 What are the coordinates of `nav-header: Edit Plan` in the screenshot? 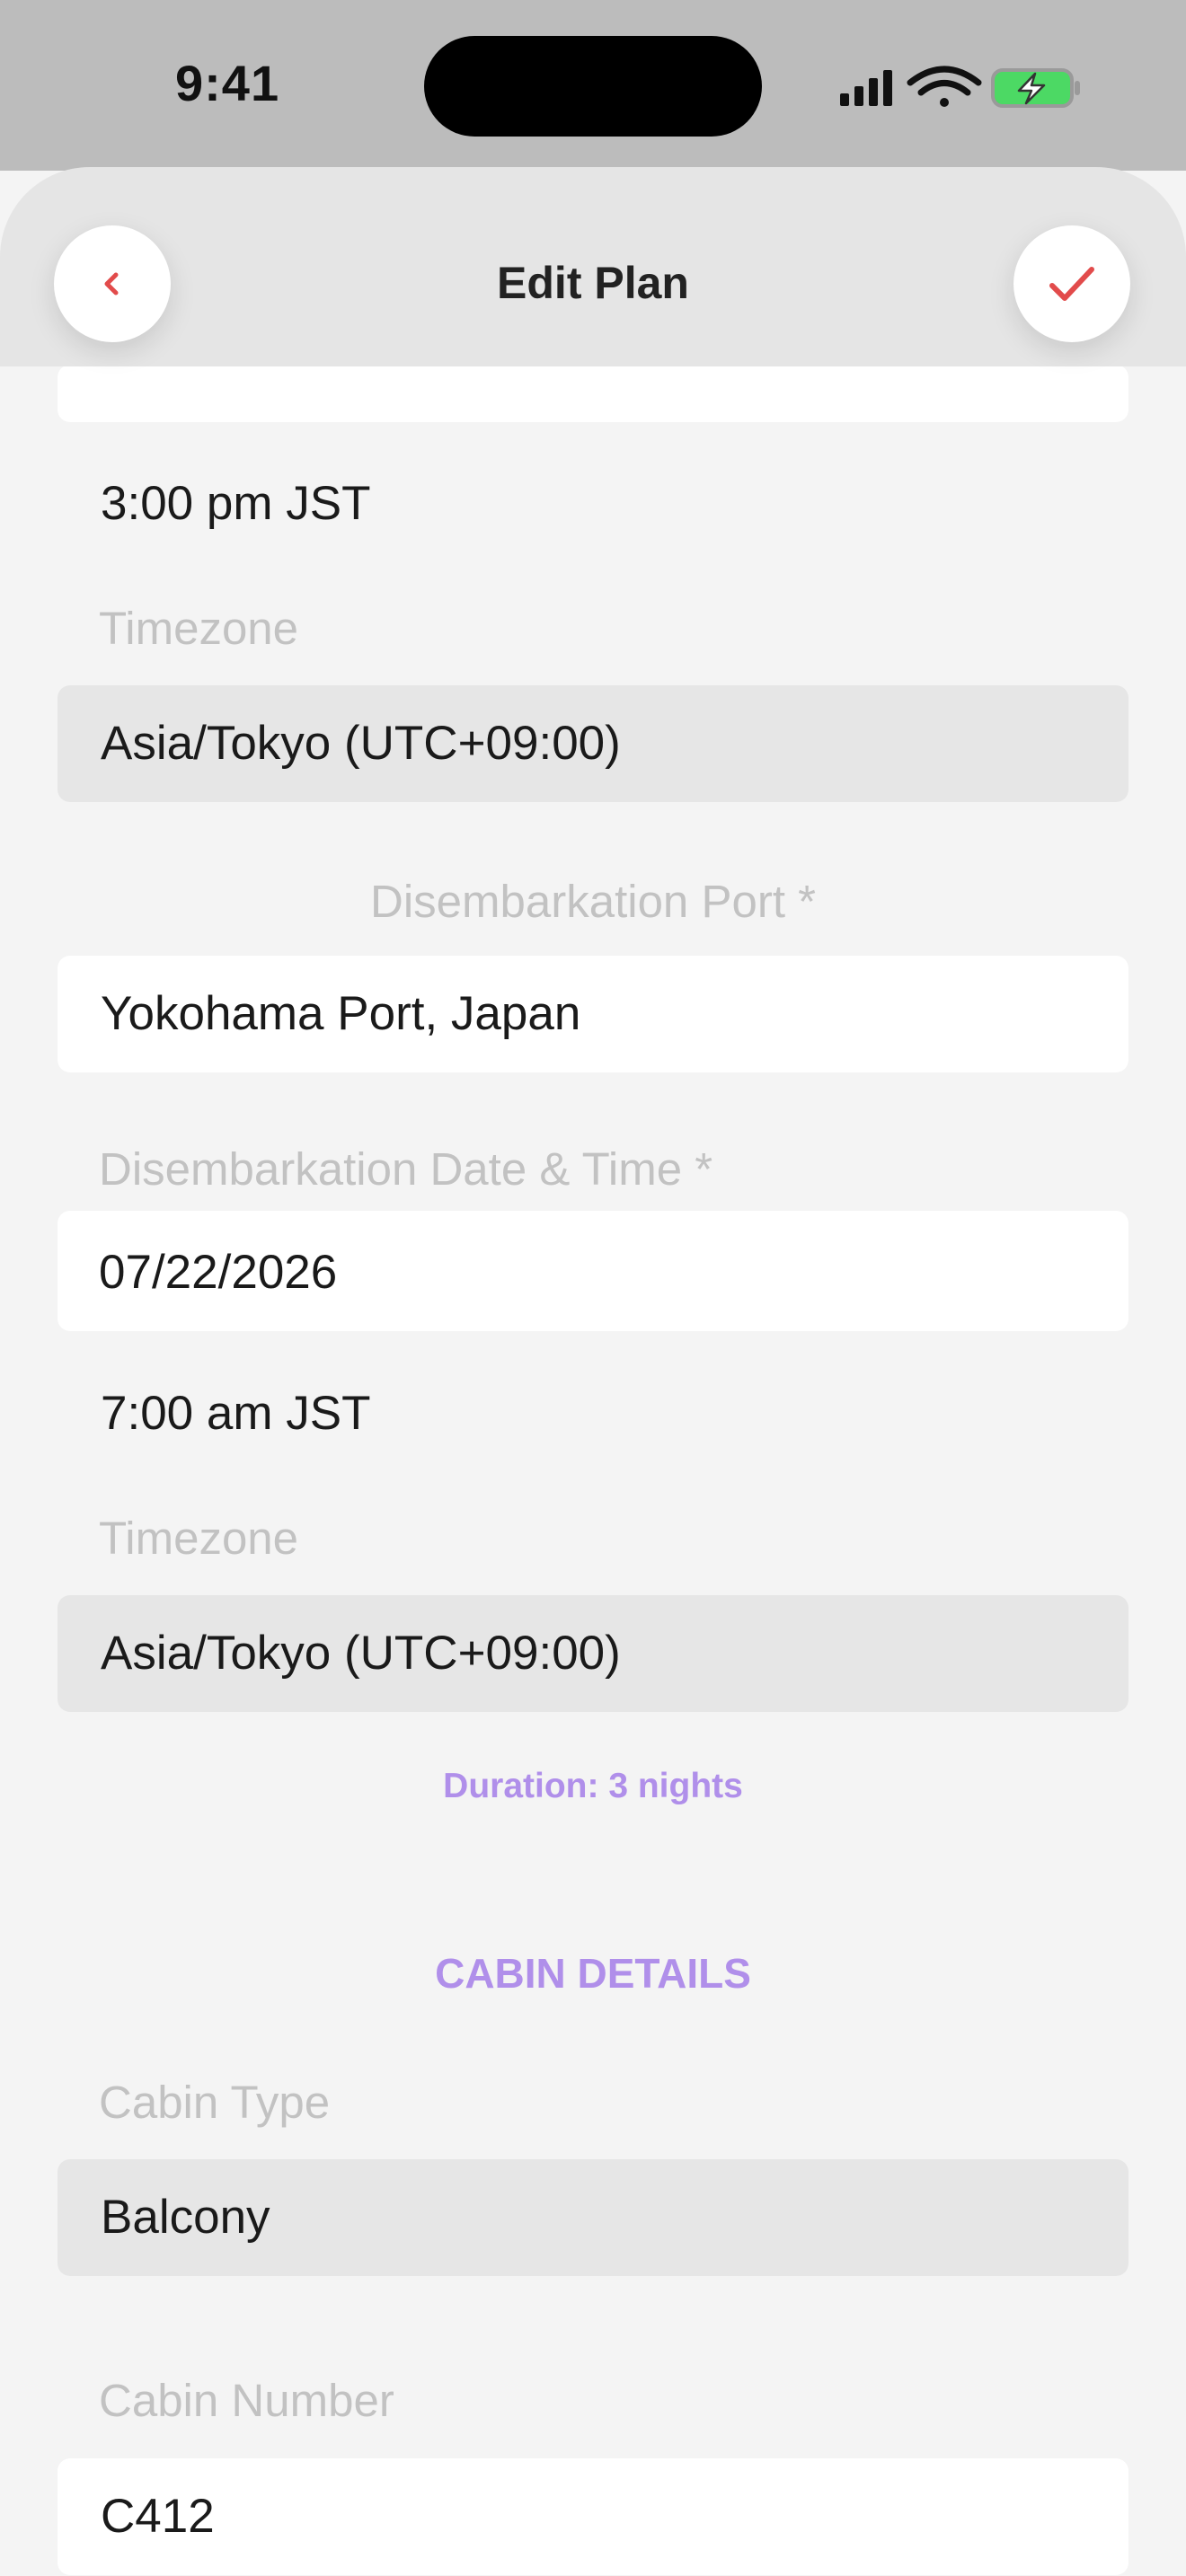 It's located at (593, 266).